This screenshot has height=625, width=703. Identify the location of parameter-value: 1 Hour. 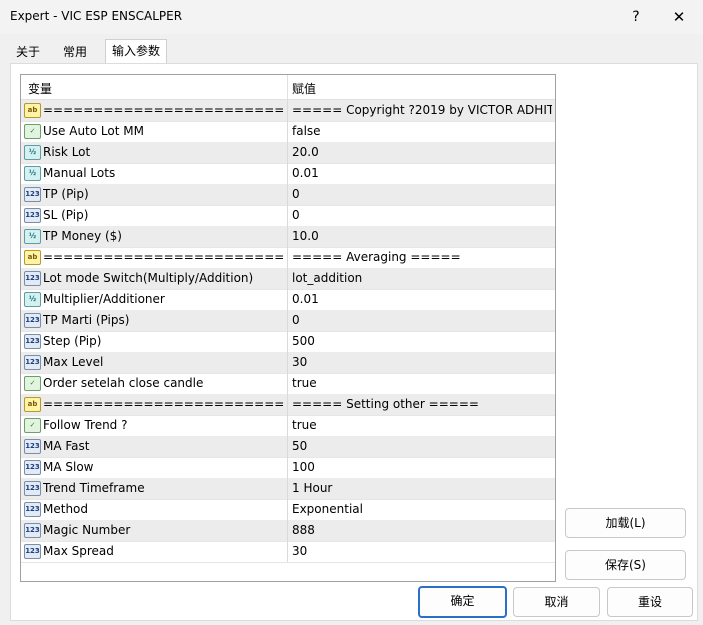
(422, 488).